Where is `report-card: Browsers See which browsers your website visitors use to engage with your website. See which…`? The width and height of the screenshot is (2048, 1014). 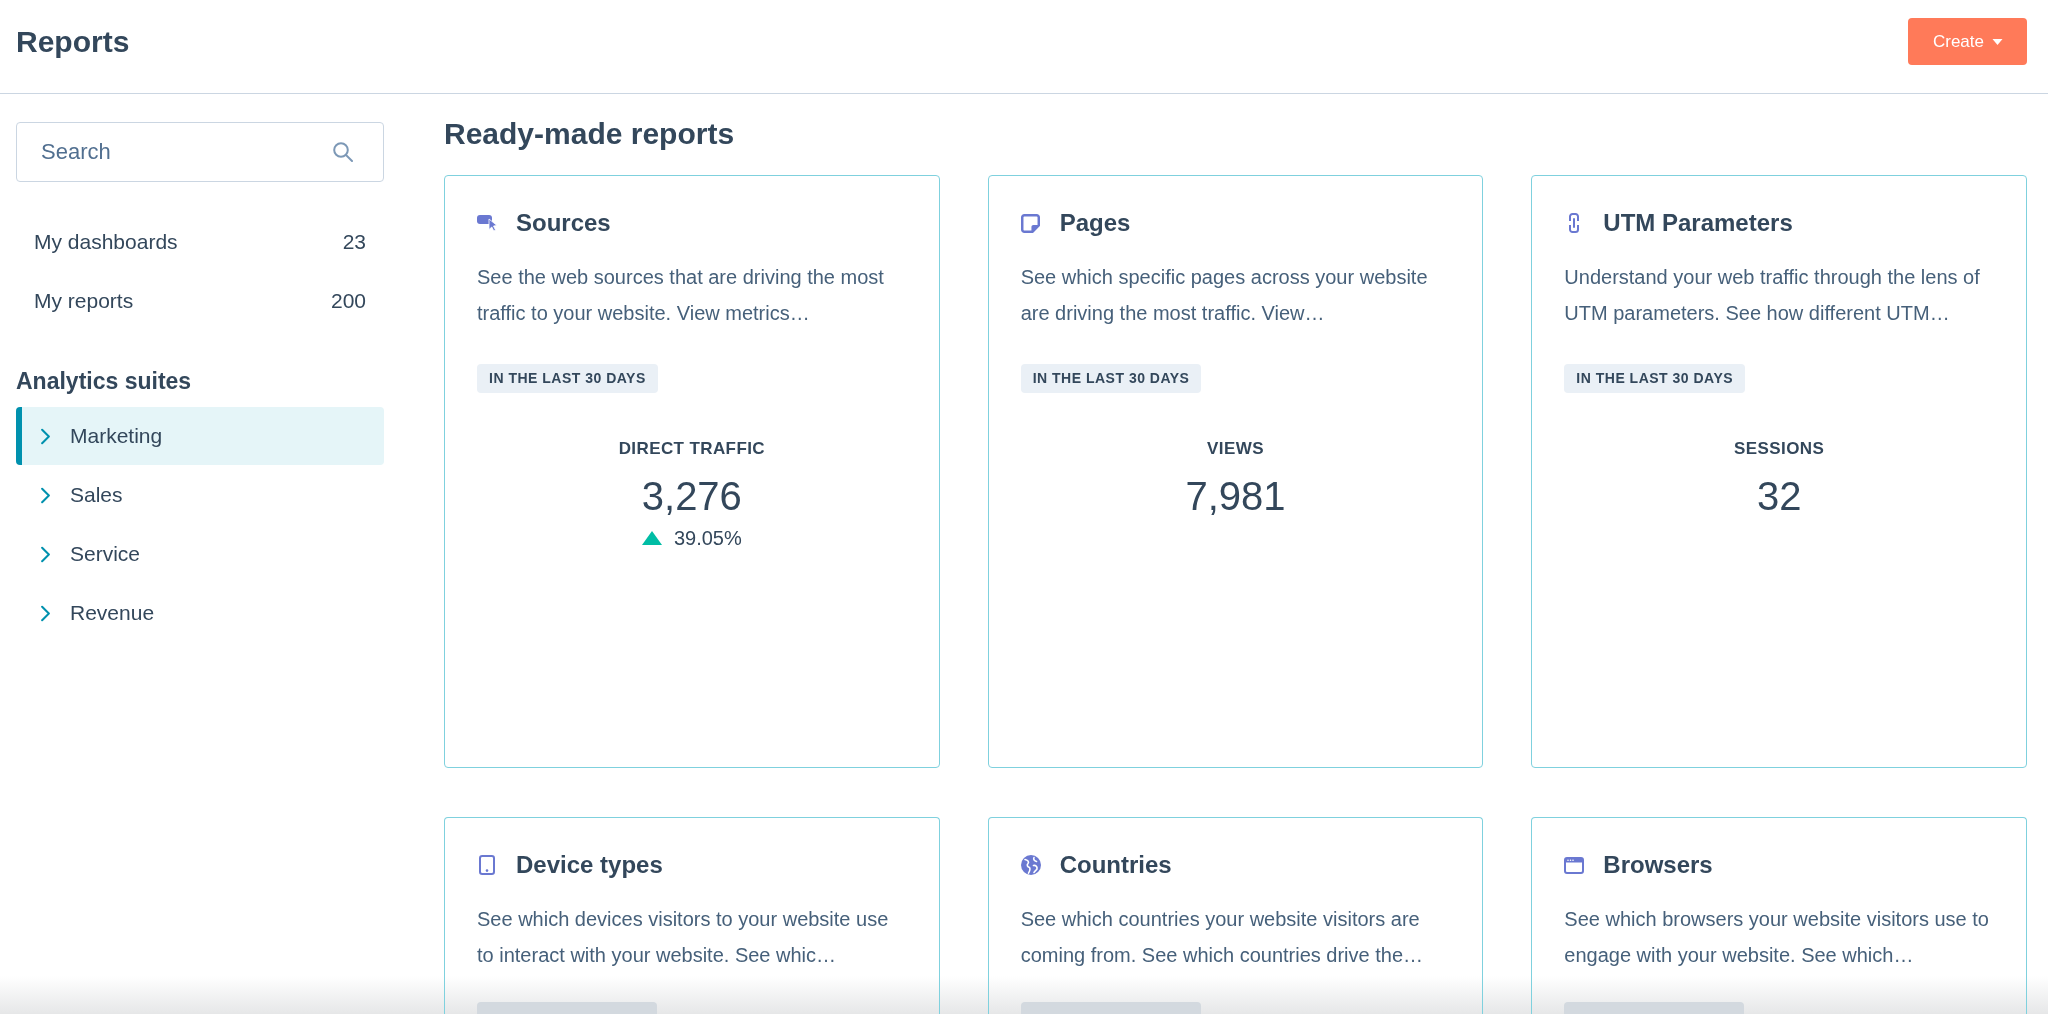
report-card: Browsers See which browsers your website visitors use to engage with your website. See which… is located at coordinates (1779, 915).